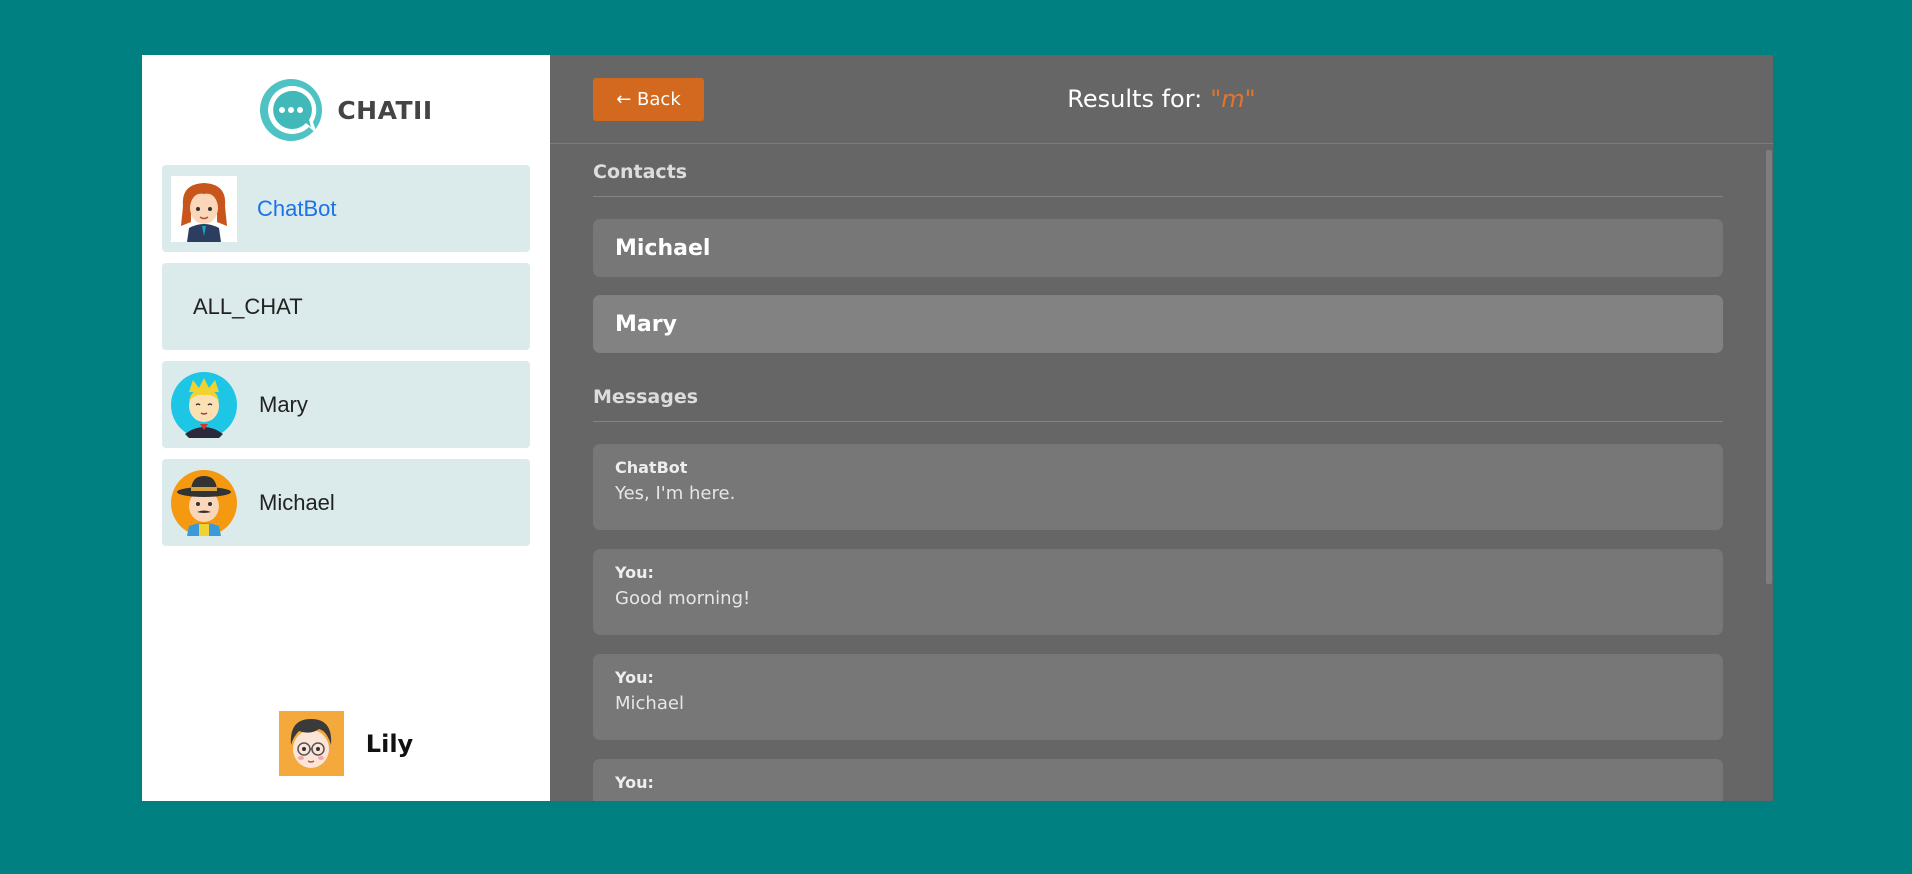 The height and width of the screenshot is (874, 1912). What do you see at coordinates (385, 110) in the screenshot?
I see `brand-name: CHATII` at bounding box center [385, 110].